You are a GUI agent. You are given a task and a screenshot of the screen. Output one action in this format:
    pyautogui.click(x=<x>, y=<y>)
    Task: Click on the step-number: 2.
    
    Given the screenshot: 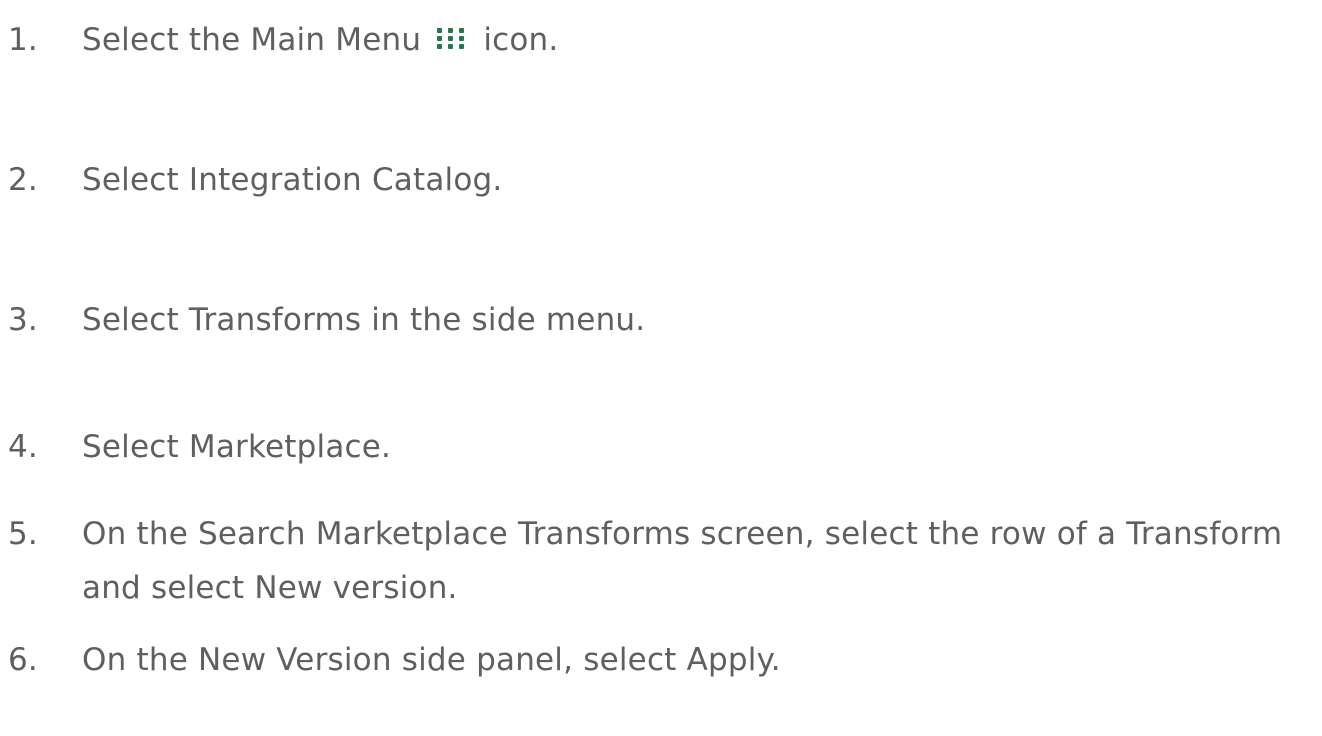 What is the action you would take?
    pyautogui.click(x=23, y=180)
    